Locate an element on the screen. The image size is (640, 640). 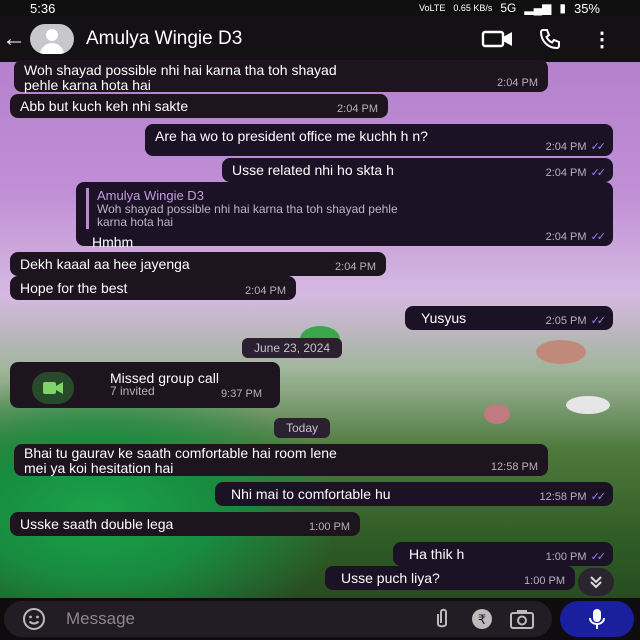
camera-icon is located at coordinates (522, 619).